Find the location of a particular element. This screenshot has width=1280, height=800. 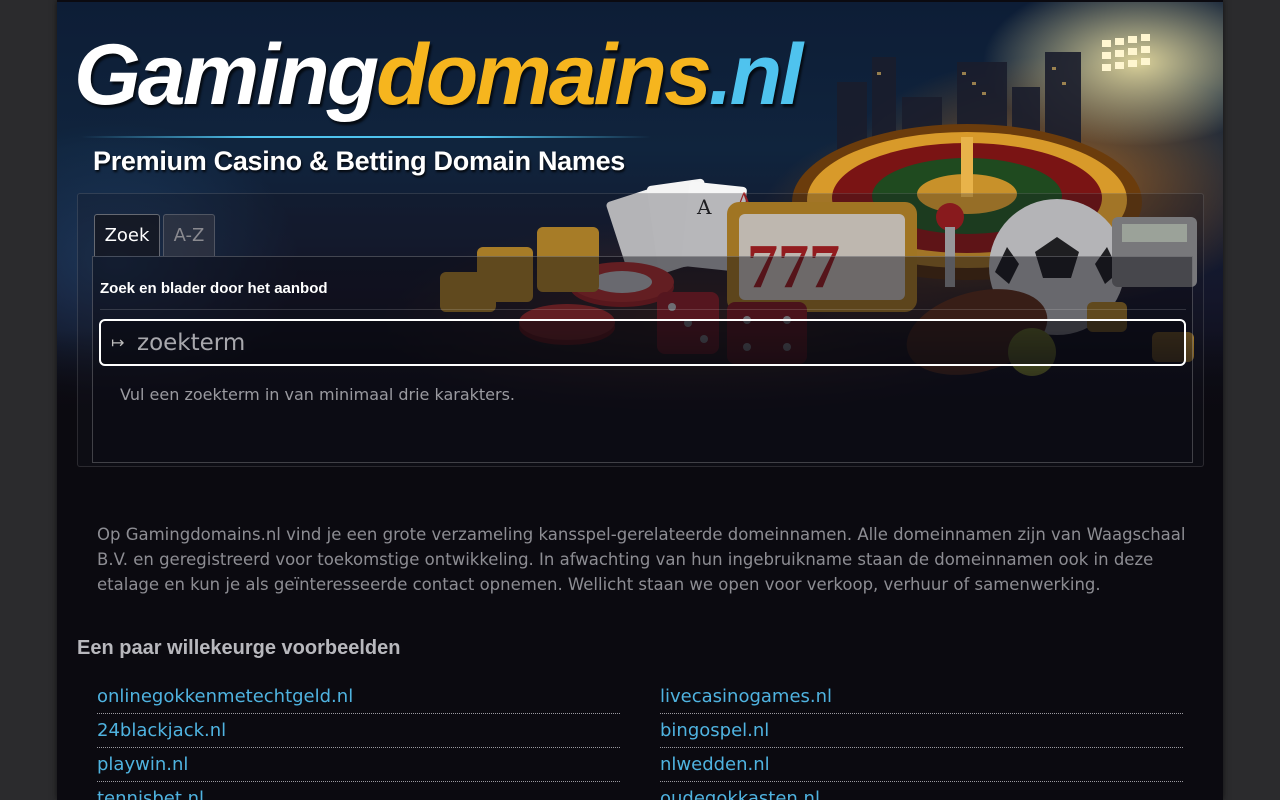

examples-title: Een paar willekeurge voorbeelden is located at coordinates (239, 648).